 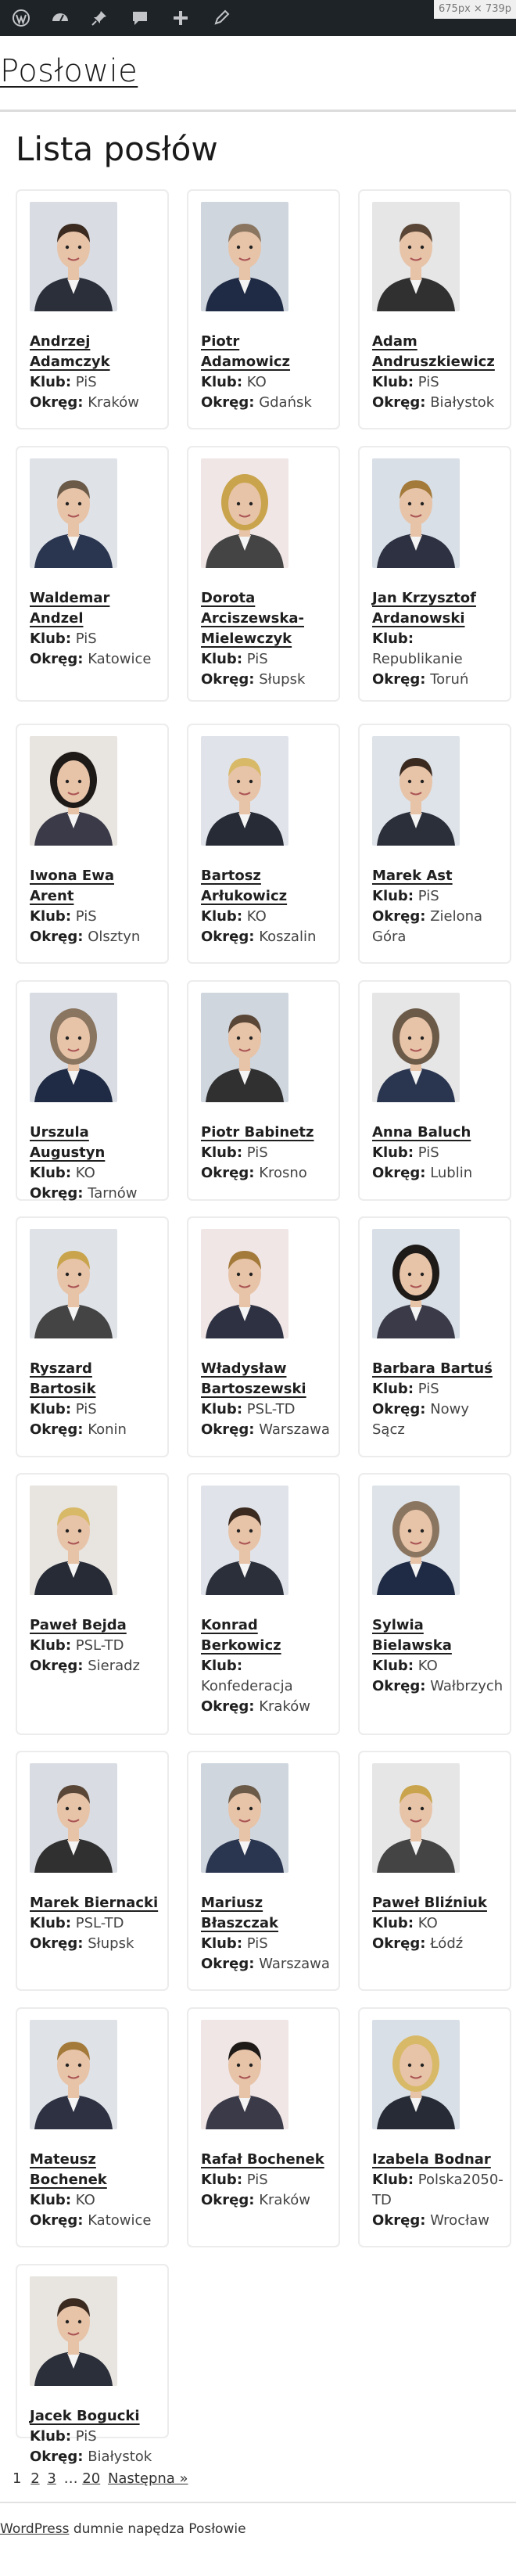 What do you see at coordinates (96, 1666) in the screenshot?
I see `member-okreg: Okręg: Sieradz` at bounding box center [96, 1666].